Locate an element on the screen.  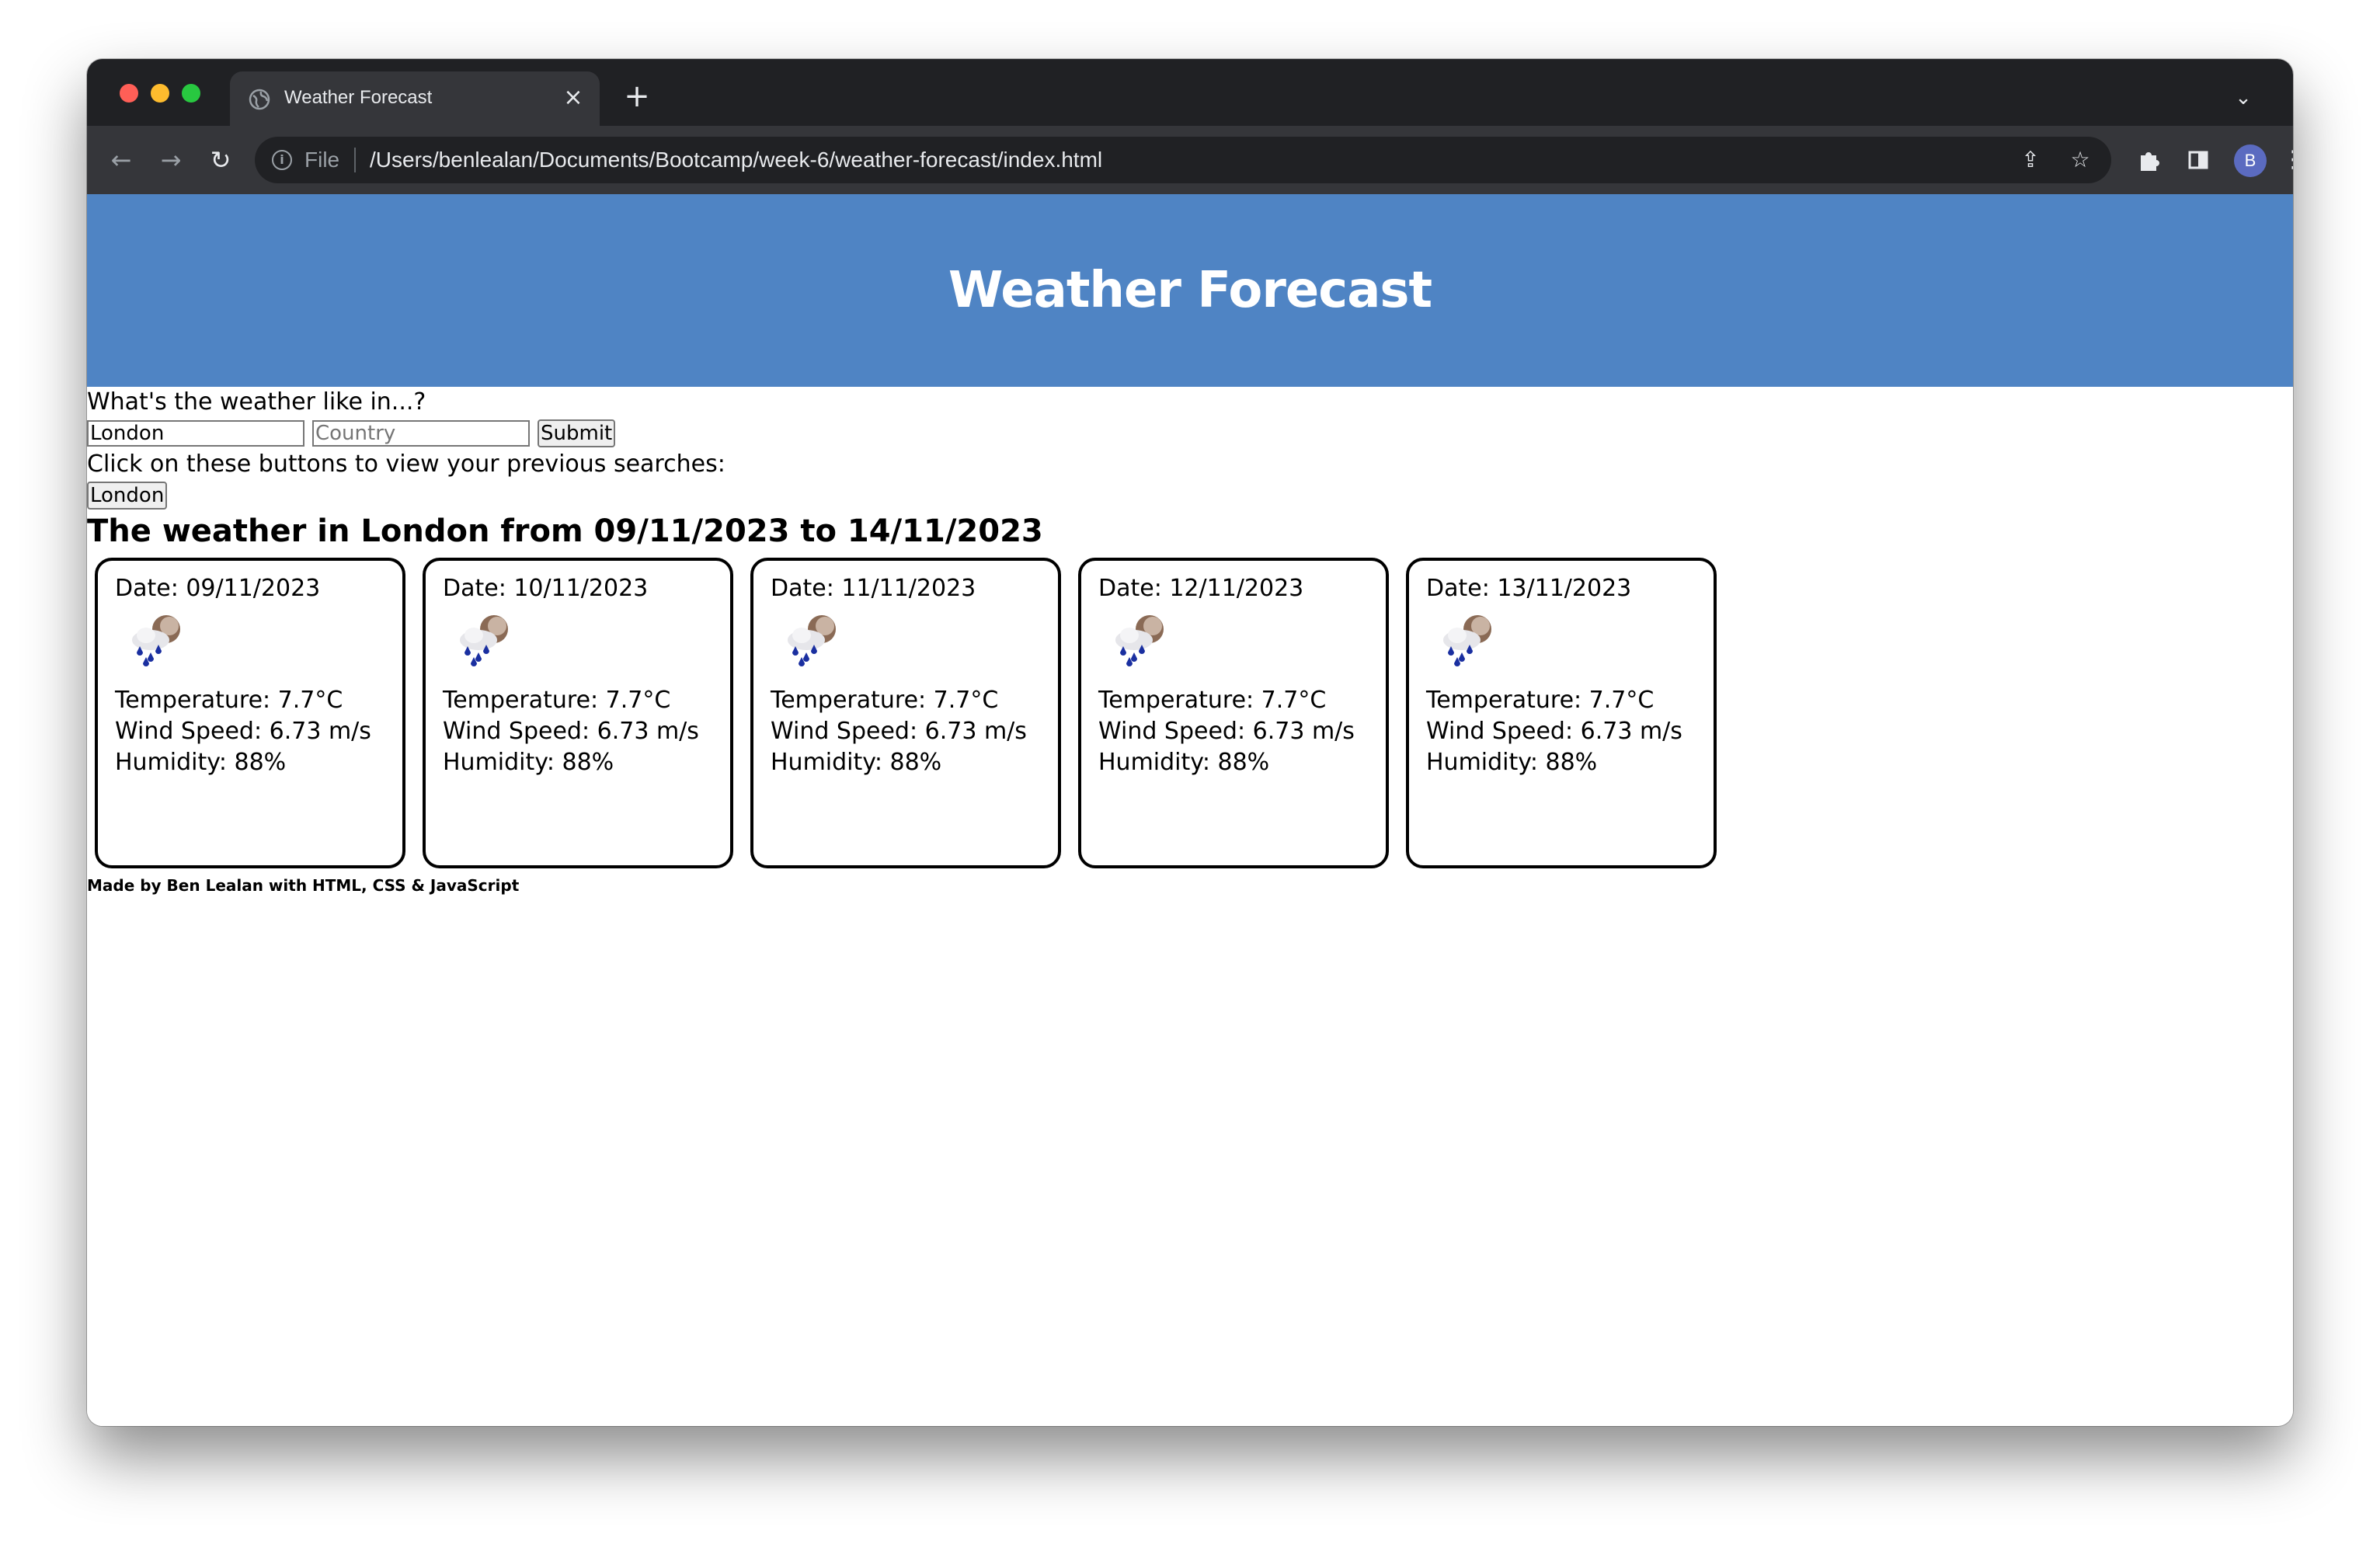
share-icon: ⇪ is located at coordinates (2030, 160).